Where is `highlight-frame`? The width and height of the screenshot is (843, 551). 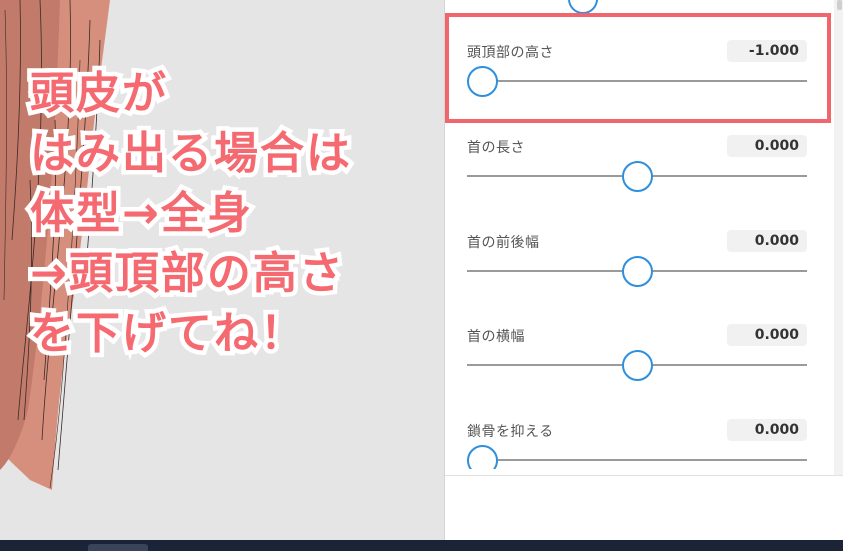 highlight-frame is located at coordinates (638, 68).